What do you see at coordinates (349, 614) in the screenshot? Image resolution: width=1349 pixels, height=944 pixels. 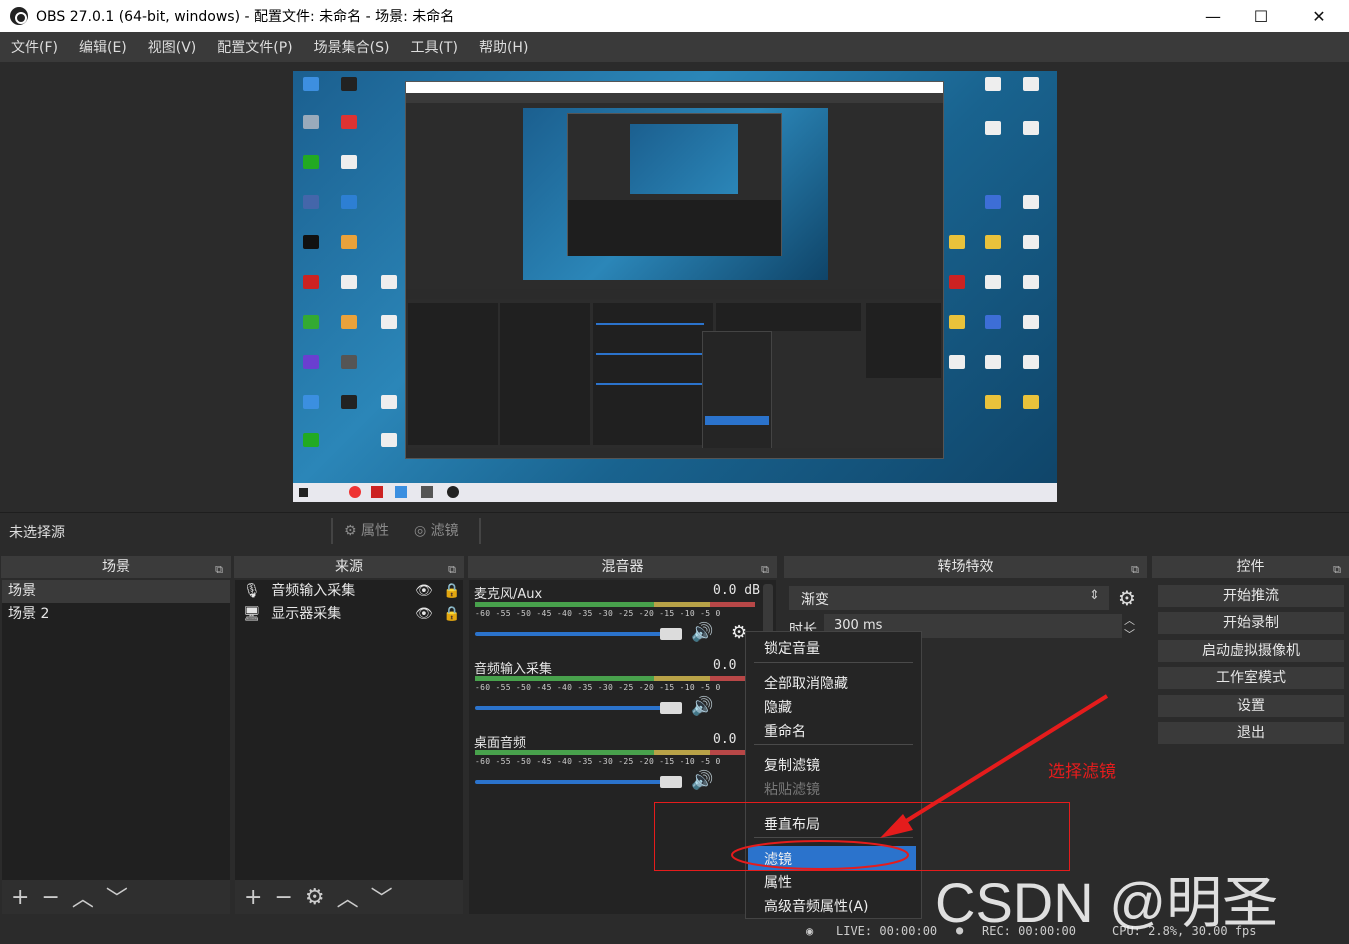 I see `source-item: 🖥 显示器采集 👁 🔒` at bounding box center [349, 614].